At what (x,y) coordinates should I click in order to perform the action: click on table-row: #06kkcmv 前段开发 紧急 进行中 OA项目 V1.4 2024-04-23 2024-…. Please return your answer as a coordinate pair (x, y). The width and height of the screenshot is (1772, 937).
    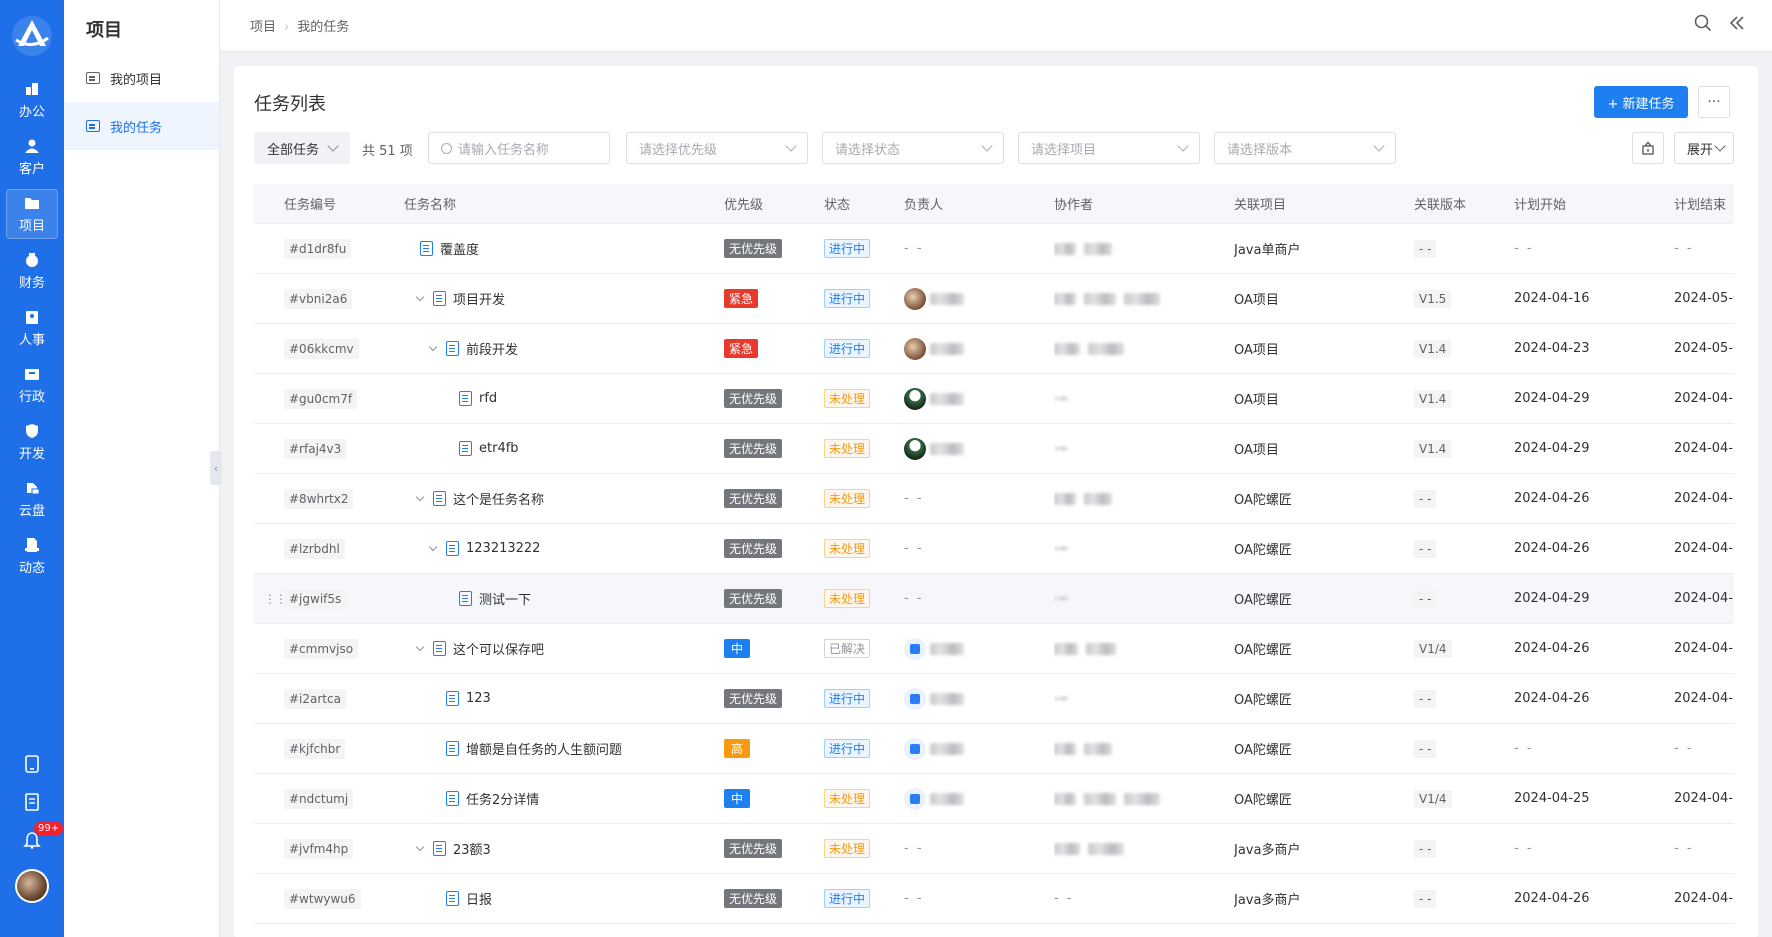
    Looking at the image, I should click on (994, 349).